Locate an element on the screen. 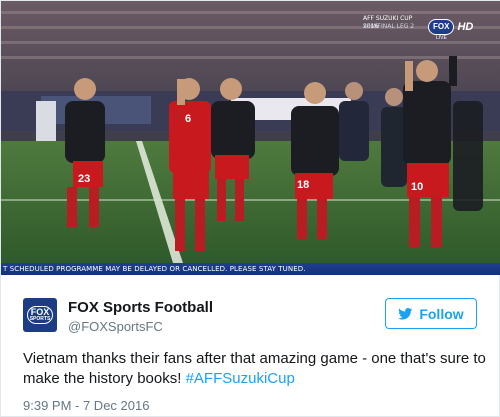 The height and width of the screenshot is (417, 500). author-handle: @FOXSportsFC is located at coordinates (115, 326).